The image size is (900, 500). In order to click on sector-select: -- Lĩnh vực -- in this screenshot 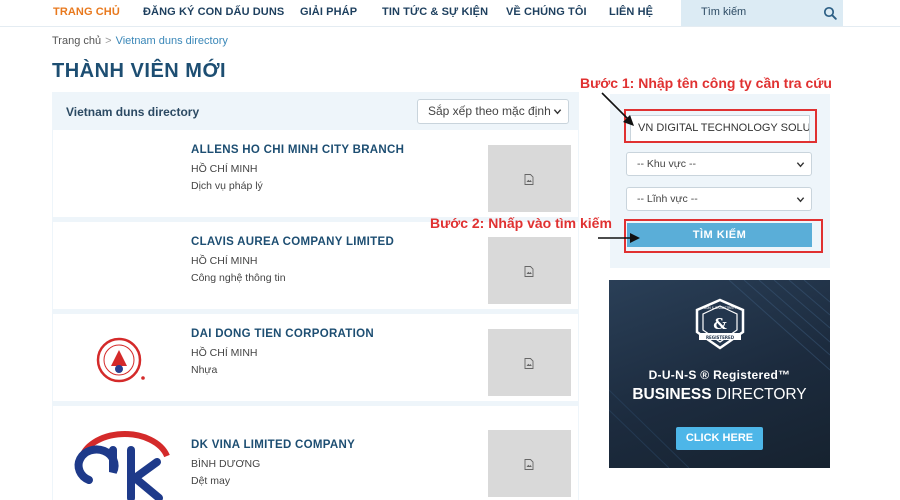, I will do `click(719, 199)`.